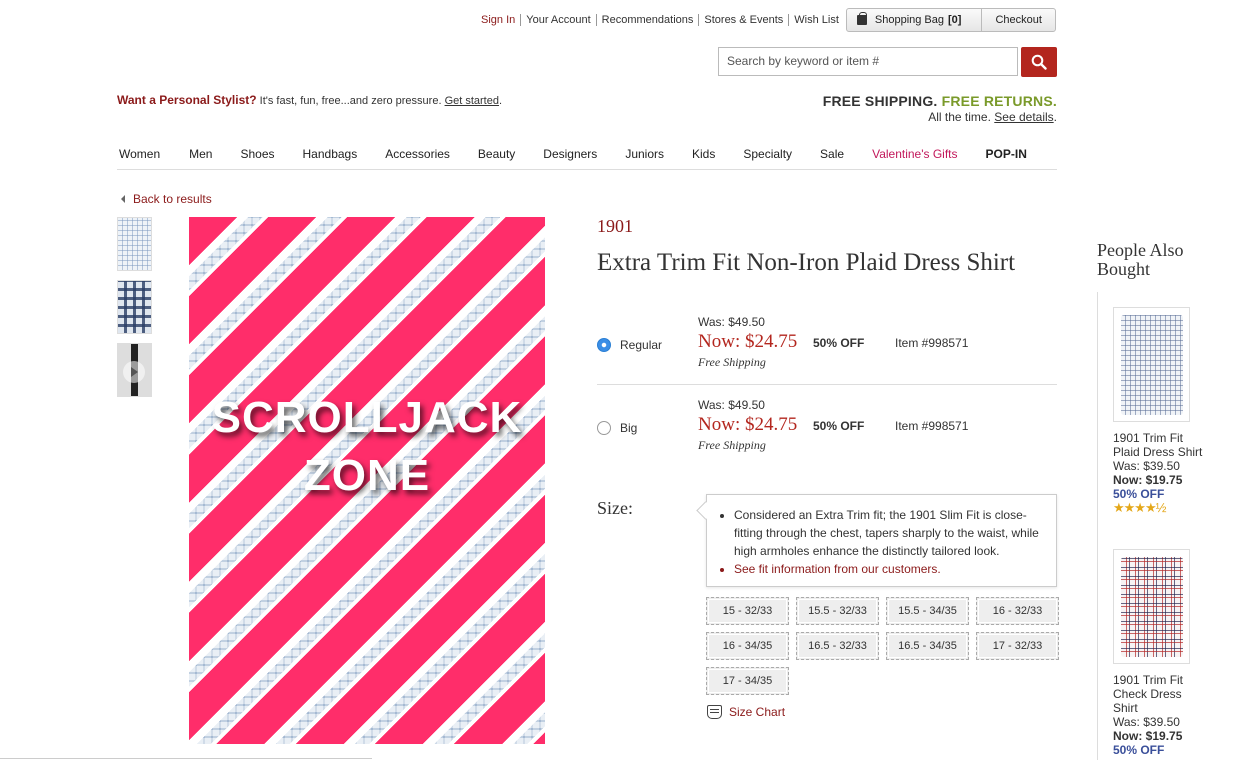 The width and height of the screenshot is (1256, 760). Describe the element at coordinates (1164, 736) in the screenshot. I see `pab-now-price: $19.75` at that location.